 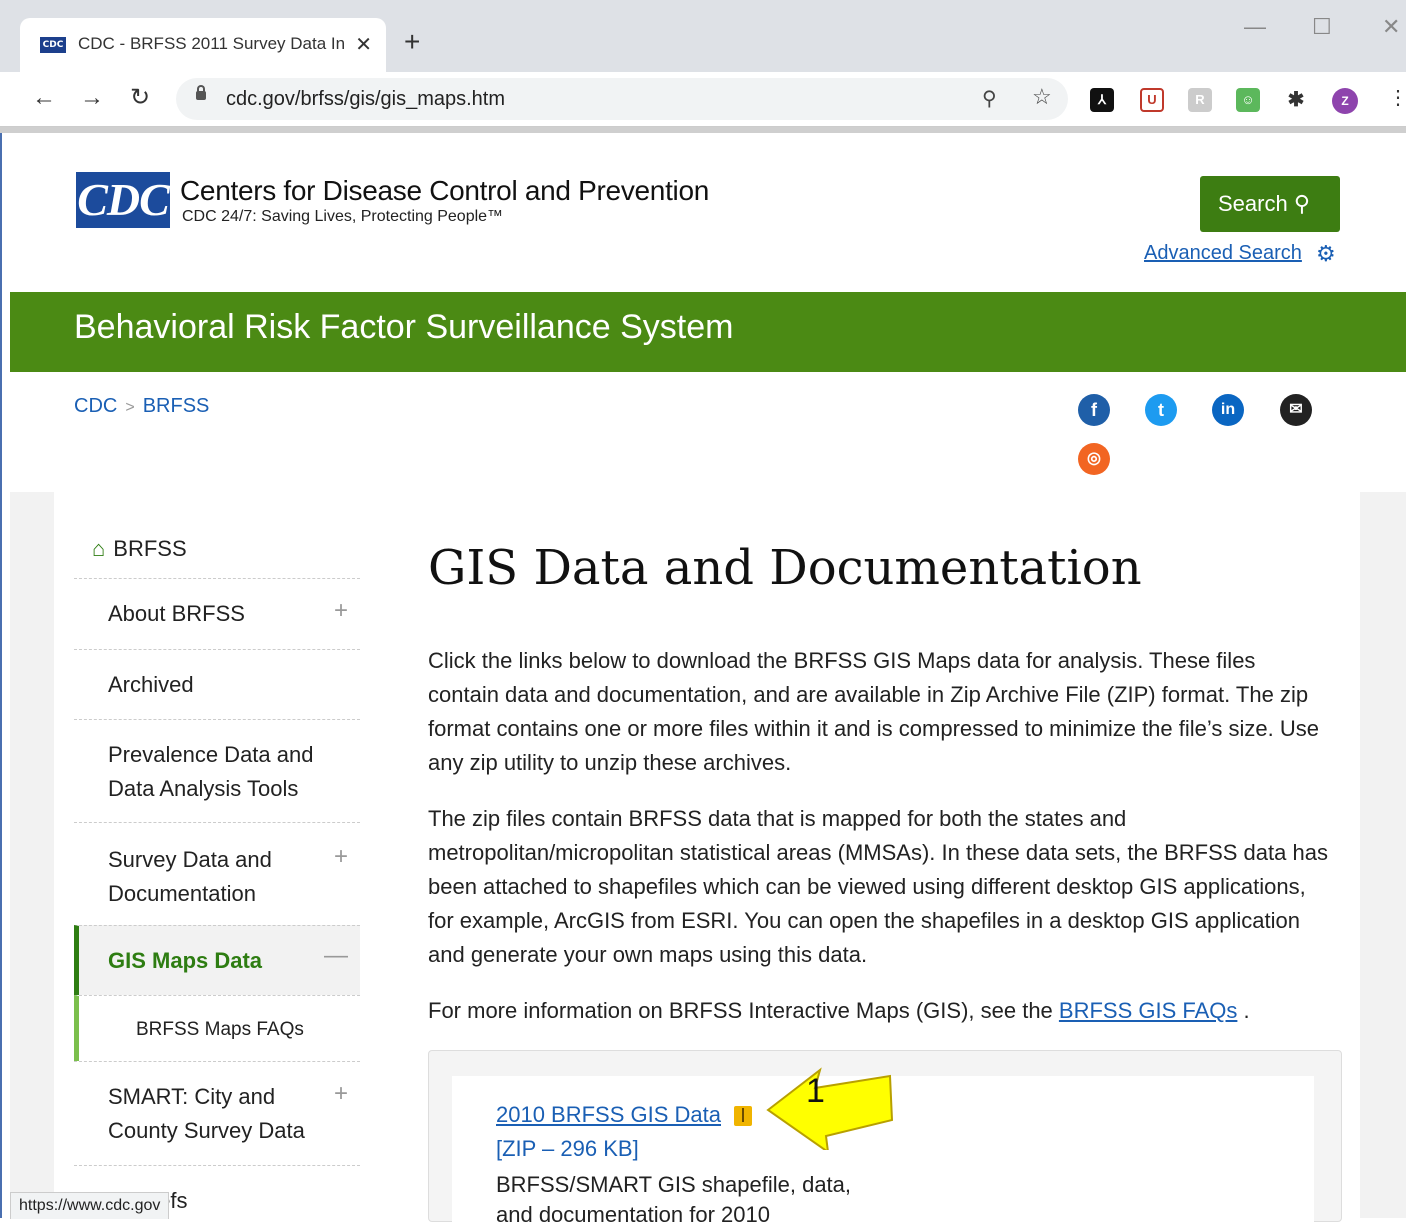 I want to click on sidebar-item-brfss-maps-faqs: BRFSS Maps FAQs, so click(x=217, y=1028).